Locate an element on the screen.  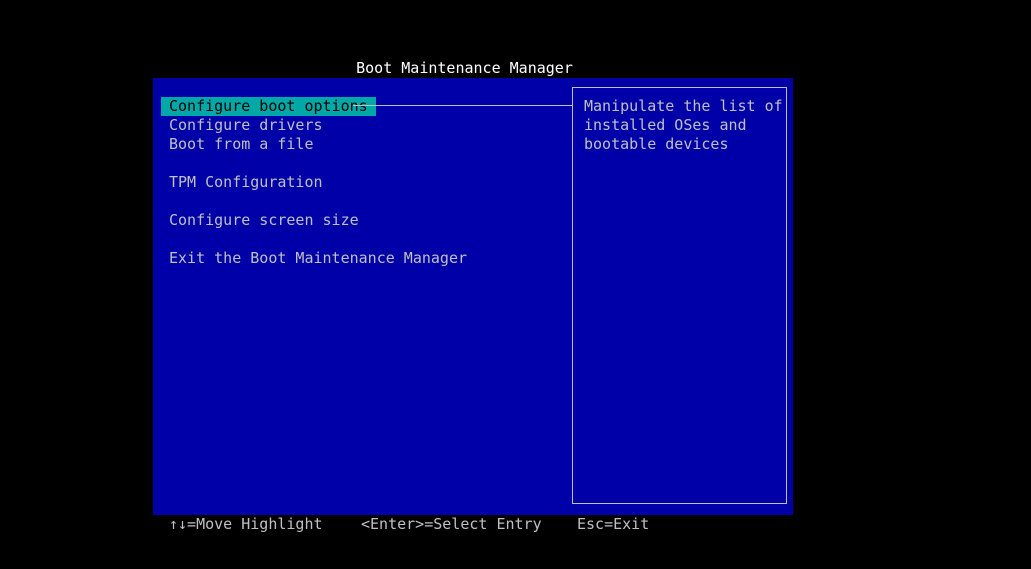
help-text-line: Manipulate the list of is located at coordinates (683, 106).